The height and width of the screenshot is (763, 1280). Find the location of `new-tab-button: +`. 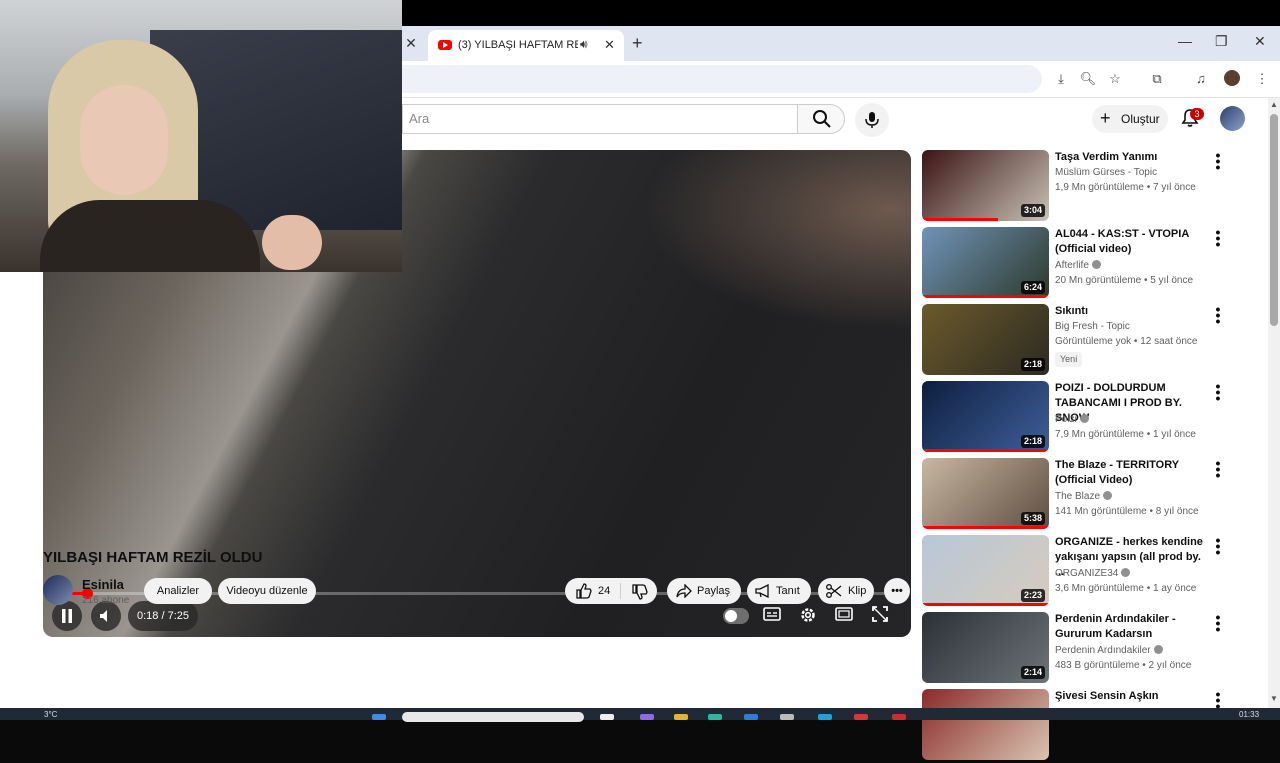

new-tab-button: + is located at coordinates (637, 43).